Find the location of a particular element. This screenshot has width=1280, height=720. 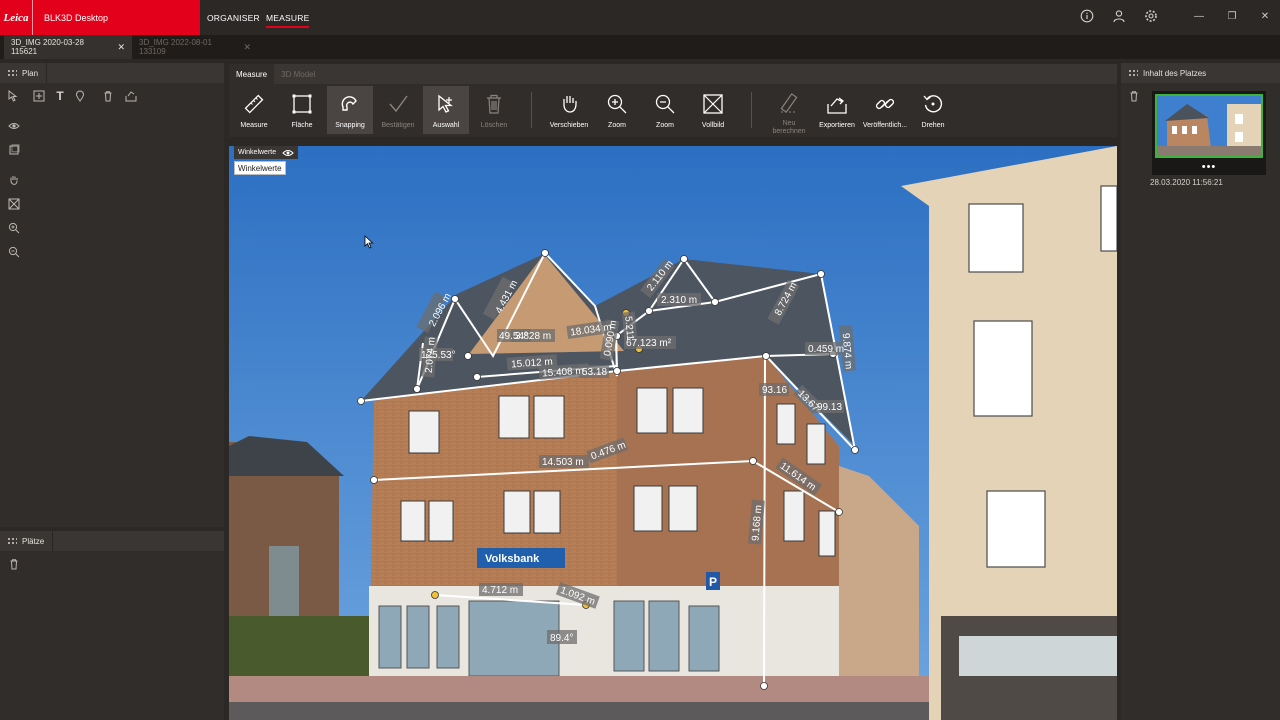

bank-sign-text: Volksbank is located at coordinates (512, 559).